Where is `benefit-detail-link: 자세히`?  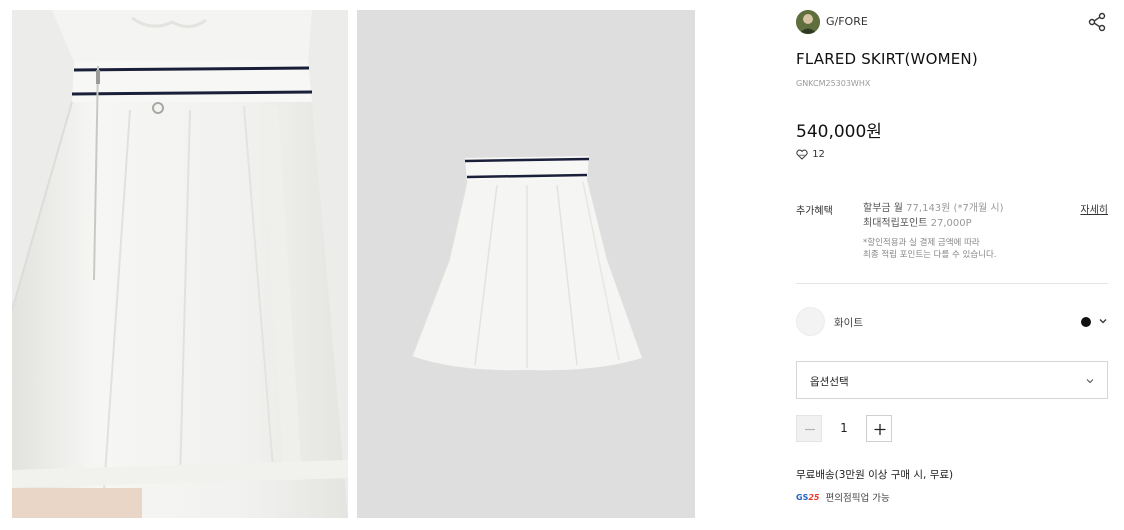 benefit-detail-link: 자세히 is located at coordinates (1094, 208).